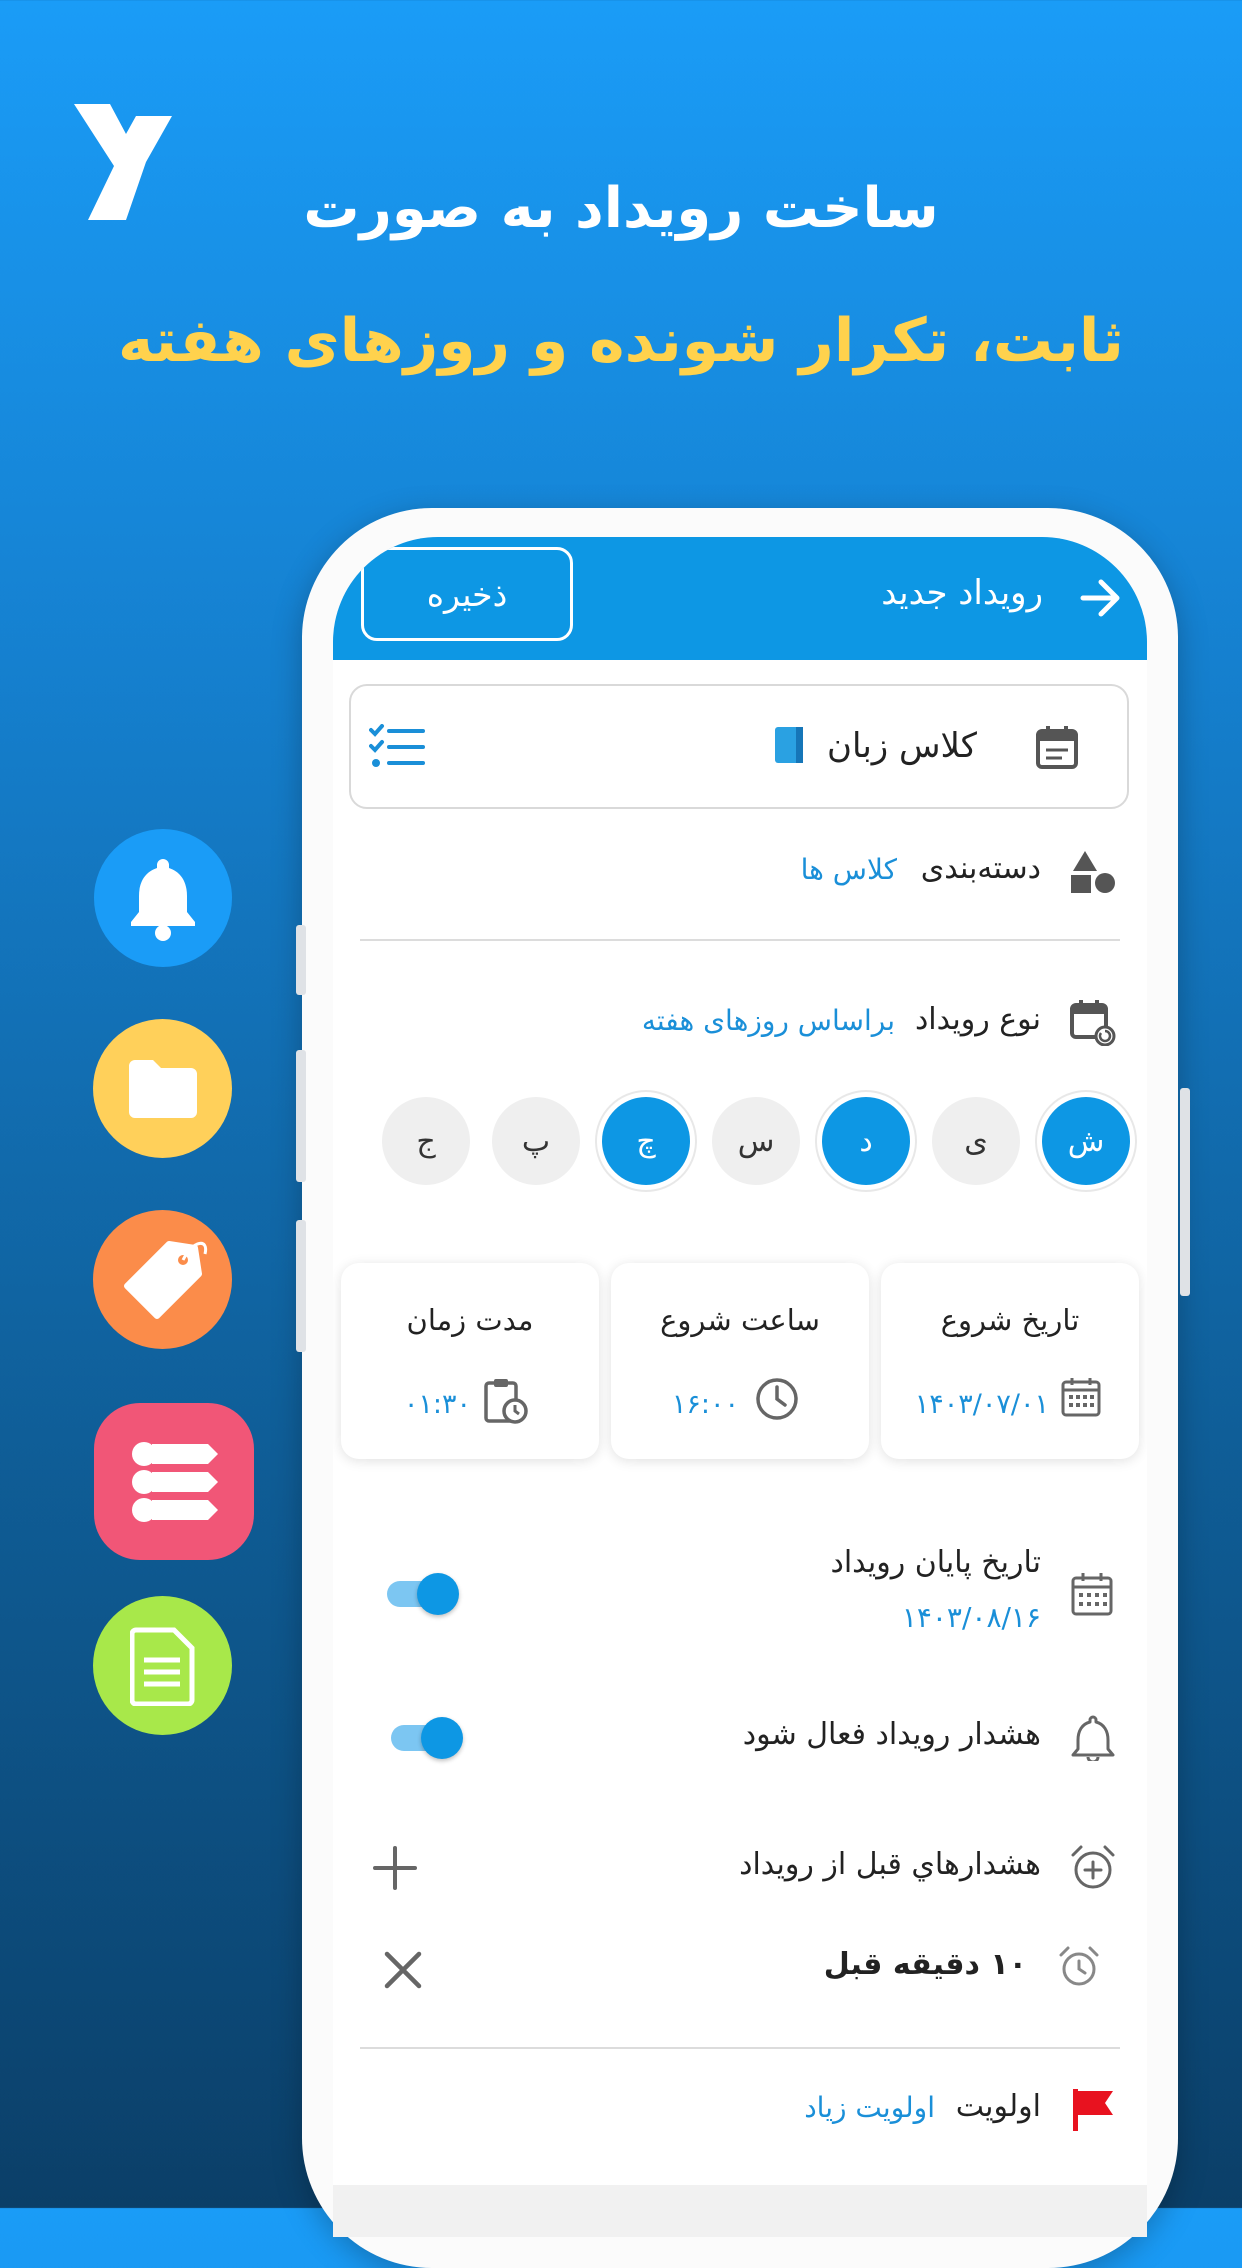  I want to click on duration-value: ۰۱:۳۰, so click(437, 1404).